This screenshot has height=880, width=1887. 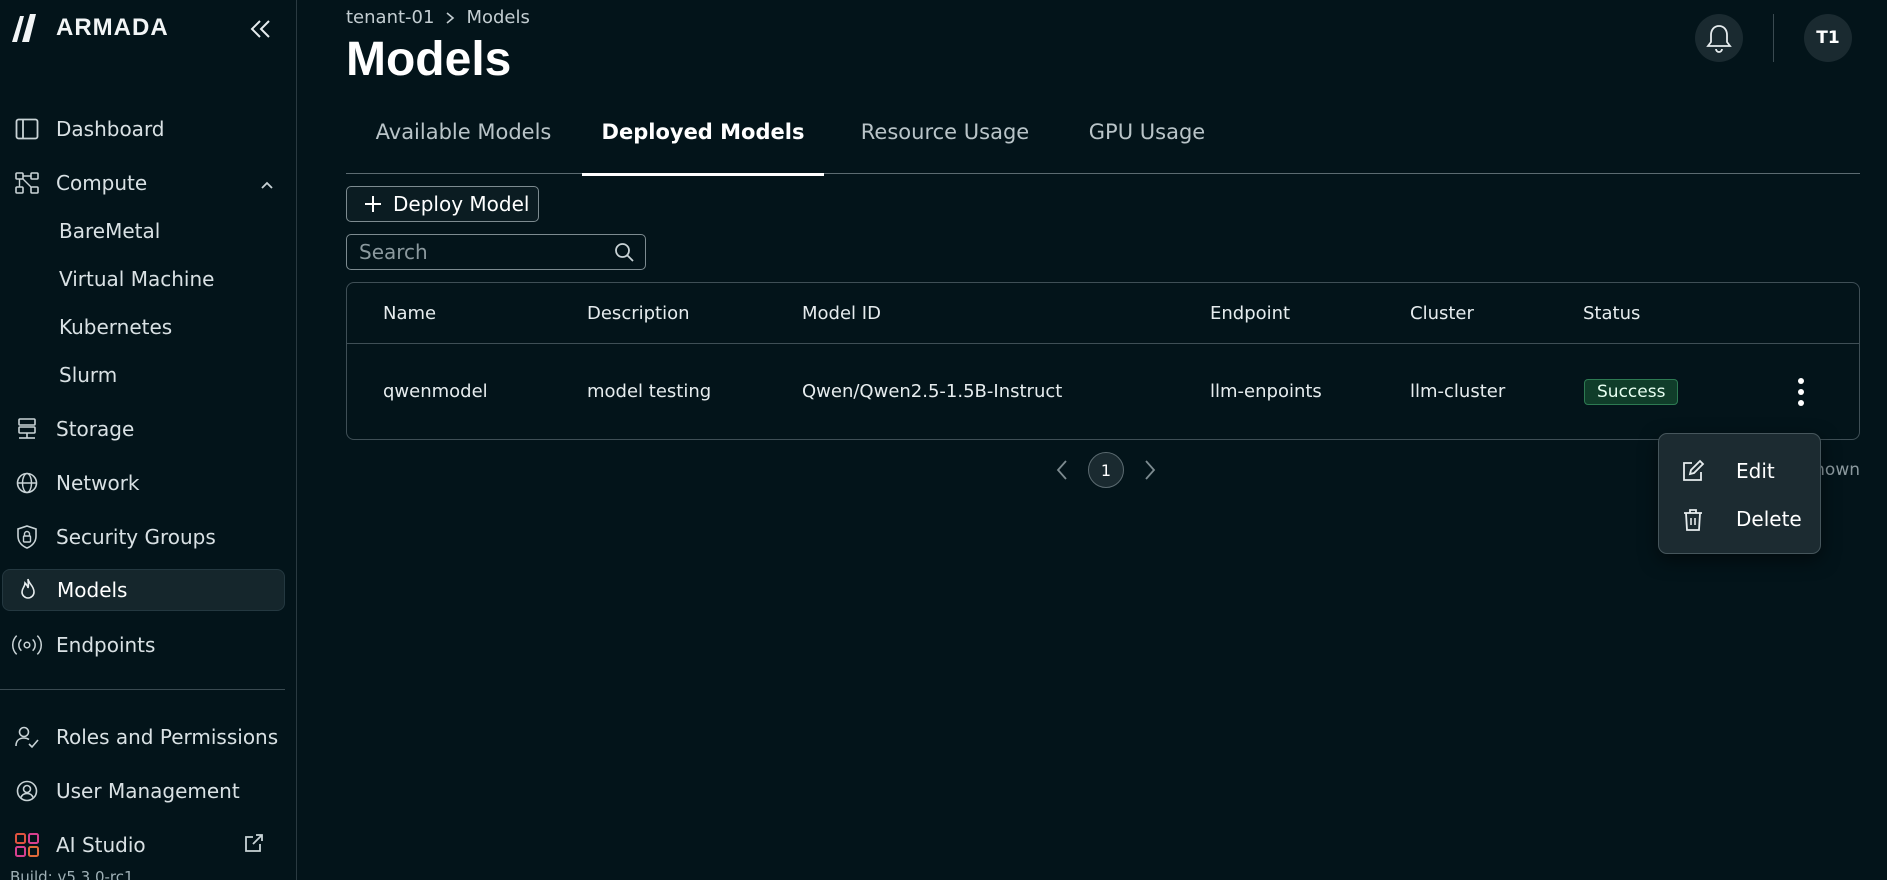 What do you see at coordinates (112, 27) in the screenshot?
I see `brand-name: ARMADA` at bounding box center [112, 27].